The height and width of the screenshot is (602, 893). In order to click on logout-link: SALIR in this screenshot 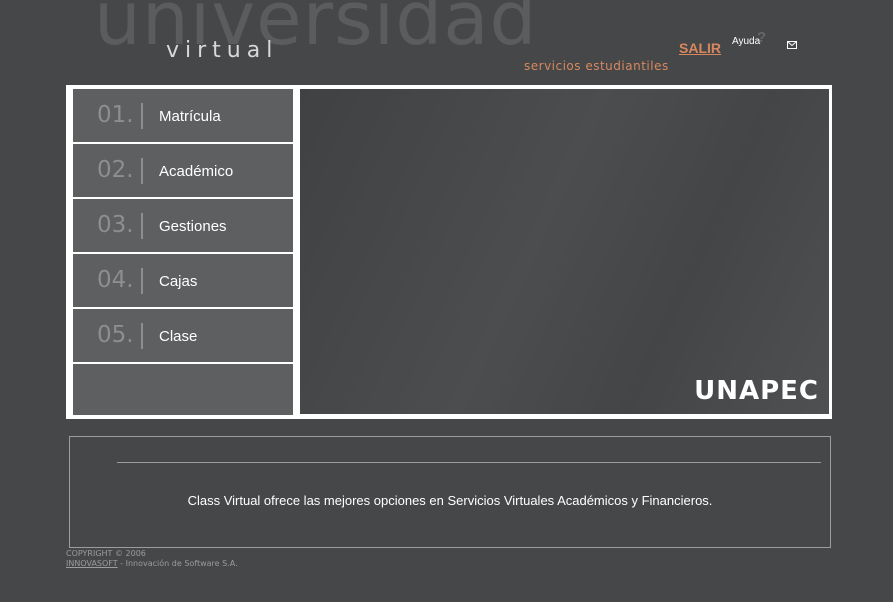, I will do `click(700, 48)`.